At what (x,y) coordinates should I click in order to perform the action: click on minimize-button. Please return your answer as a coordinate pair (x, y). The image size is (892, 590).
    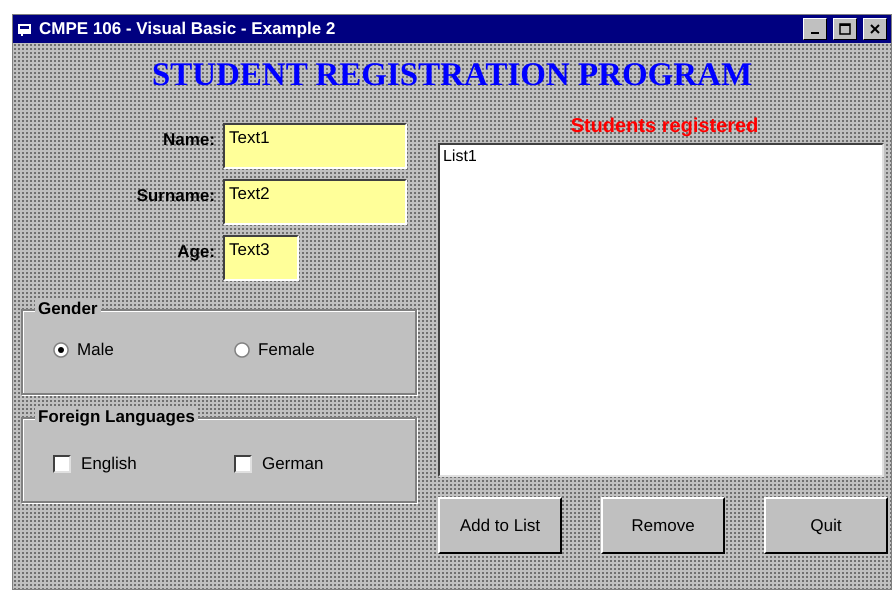
    Looking at the image, I should click on (815, 29).